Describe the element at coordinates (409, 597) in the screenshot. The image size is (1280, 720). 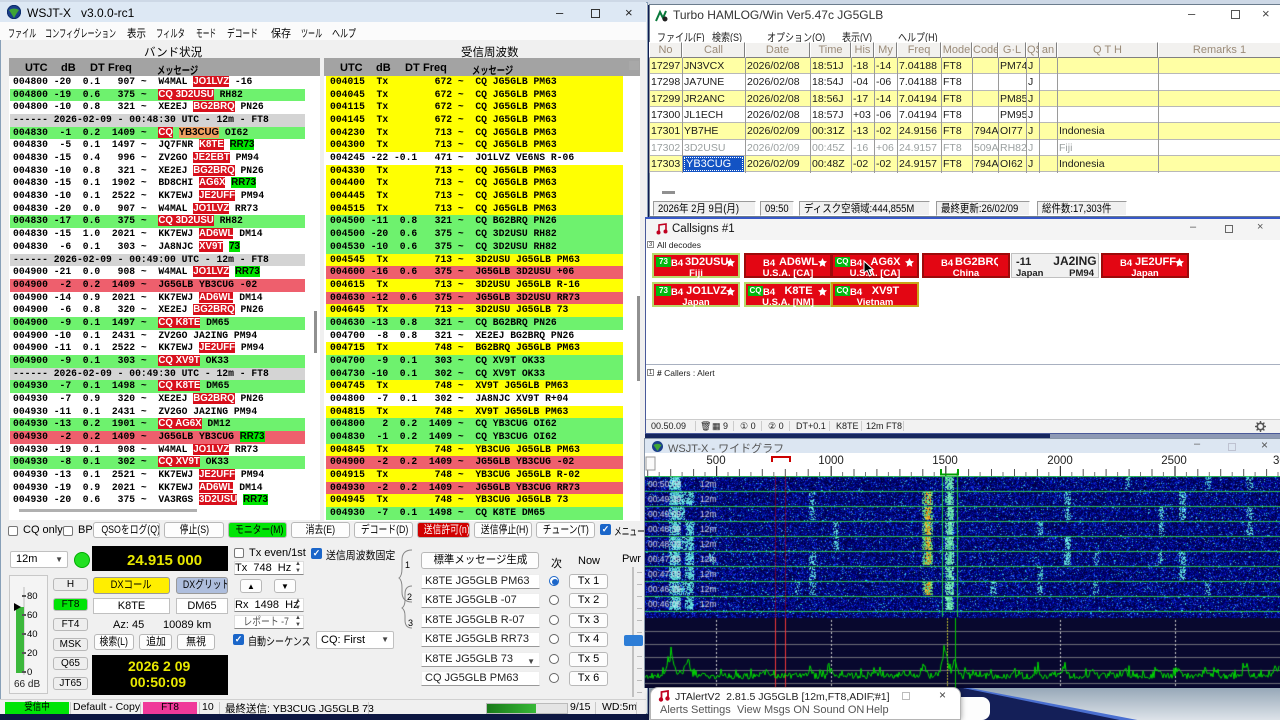
I see `svg-text: 2` at that location.